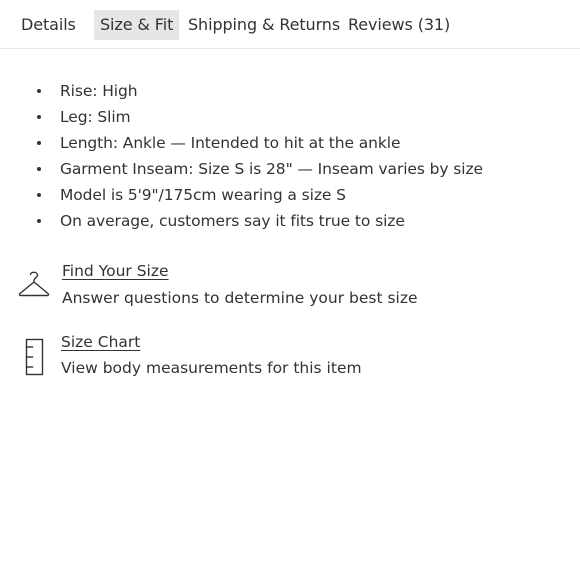  Describe the element at coordinates (48, 25) in the screenshot. I see `tab-details: Details` at that location.